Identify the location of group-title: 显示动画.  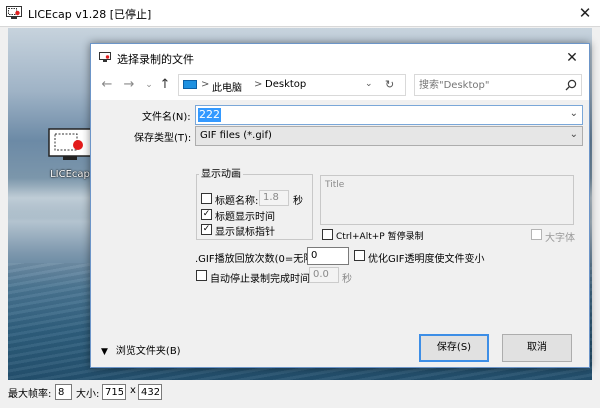
(221, 172).